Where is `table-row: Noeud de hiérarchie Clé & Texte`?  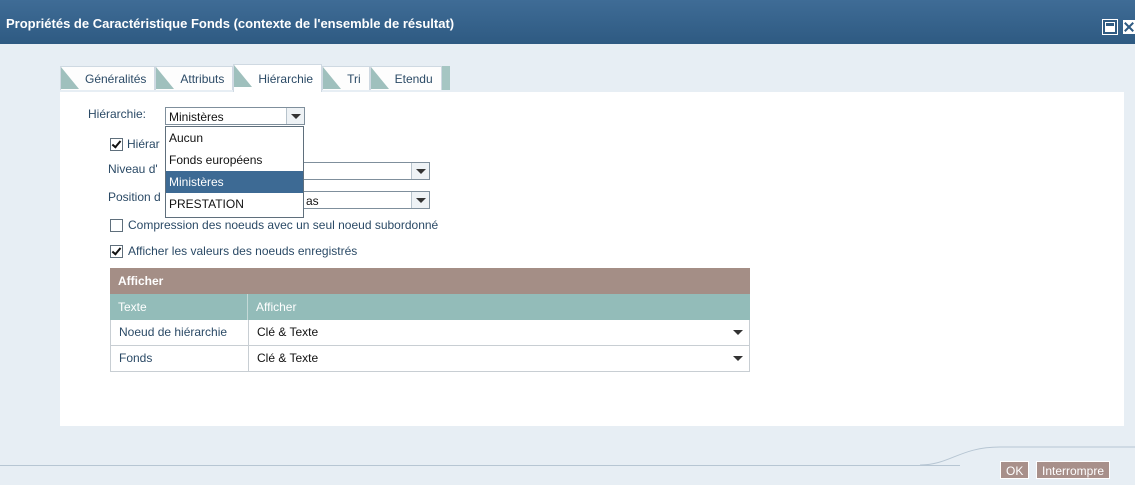
table-row: Noeud de hiérarchie Clé & Texte is located at coordinates (430, 333).